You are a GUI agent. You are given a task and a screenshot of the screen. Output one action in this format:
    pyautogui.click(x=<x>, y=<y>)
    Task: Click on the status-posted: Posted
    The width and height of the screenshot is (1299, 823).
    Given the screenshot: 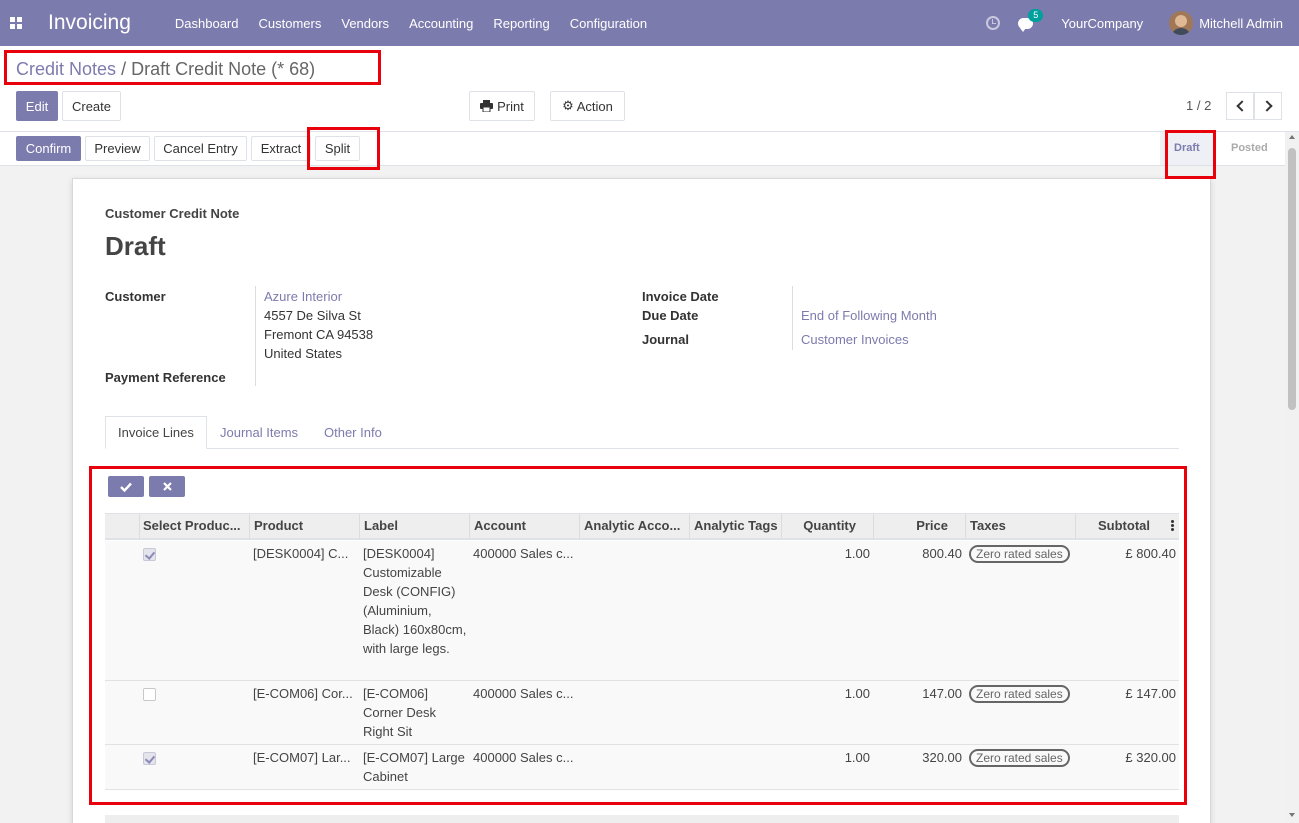 What is the action you would take?
    pyautogui.click(x=1249, y=148)
    